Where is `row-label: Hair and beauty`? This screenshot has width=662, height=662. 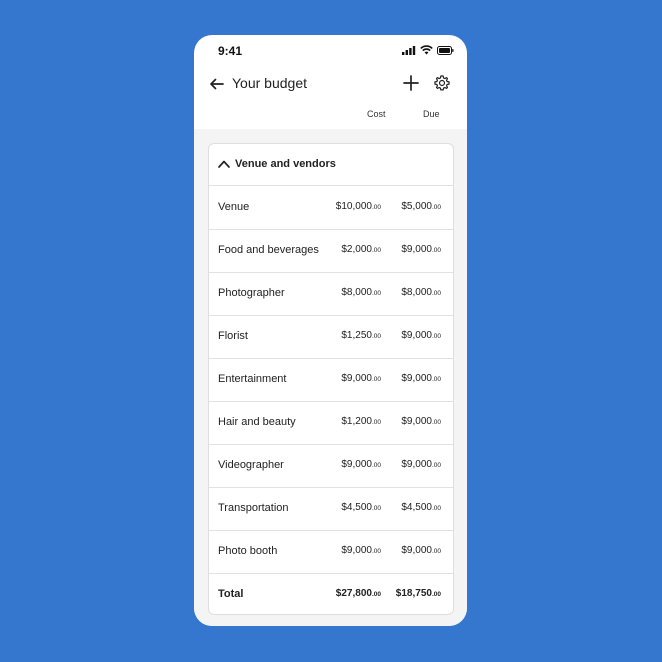
row-label: Hair and beauty is located at coordinates (257, 422).